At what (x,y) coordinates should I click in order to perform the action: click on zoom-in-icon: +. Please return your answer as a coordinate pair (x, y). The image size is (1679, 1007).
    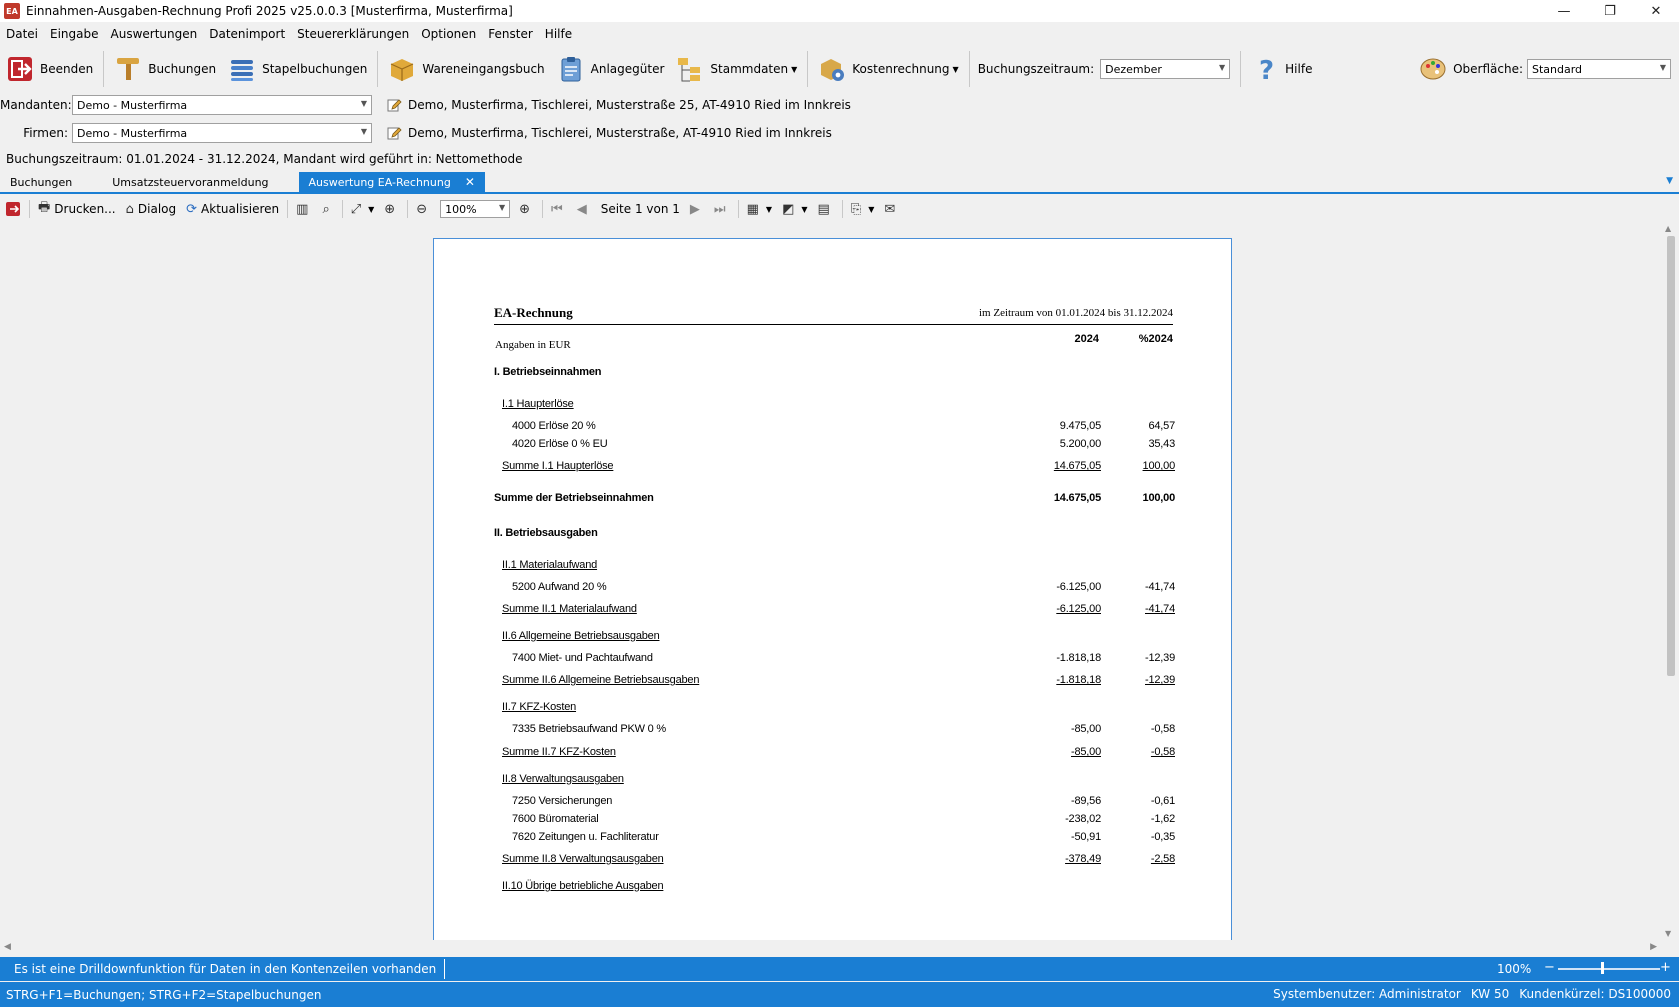
    Looking at the image, I should click on (1665, 967).